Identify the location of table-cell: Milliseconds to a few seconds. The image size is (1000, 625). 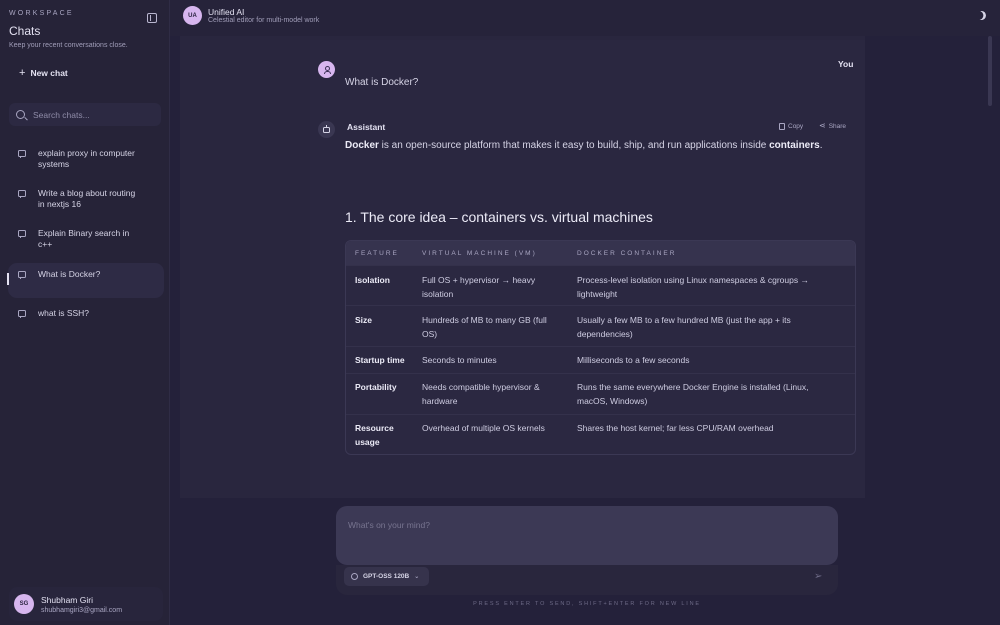
(633, 360).